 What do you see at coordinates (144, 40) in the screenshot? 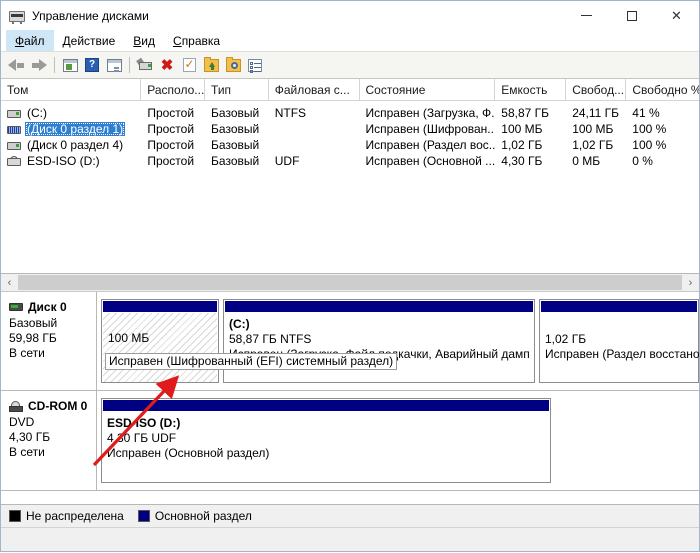
I see `menu-item-view: Вид` at bounding box center [144, 40].